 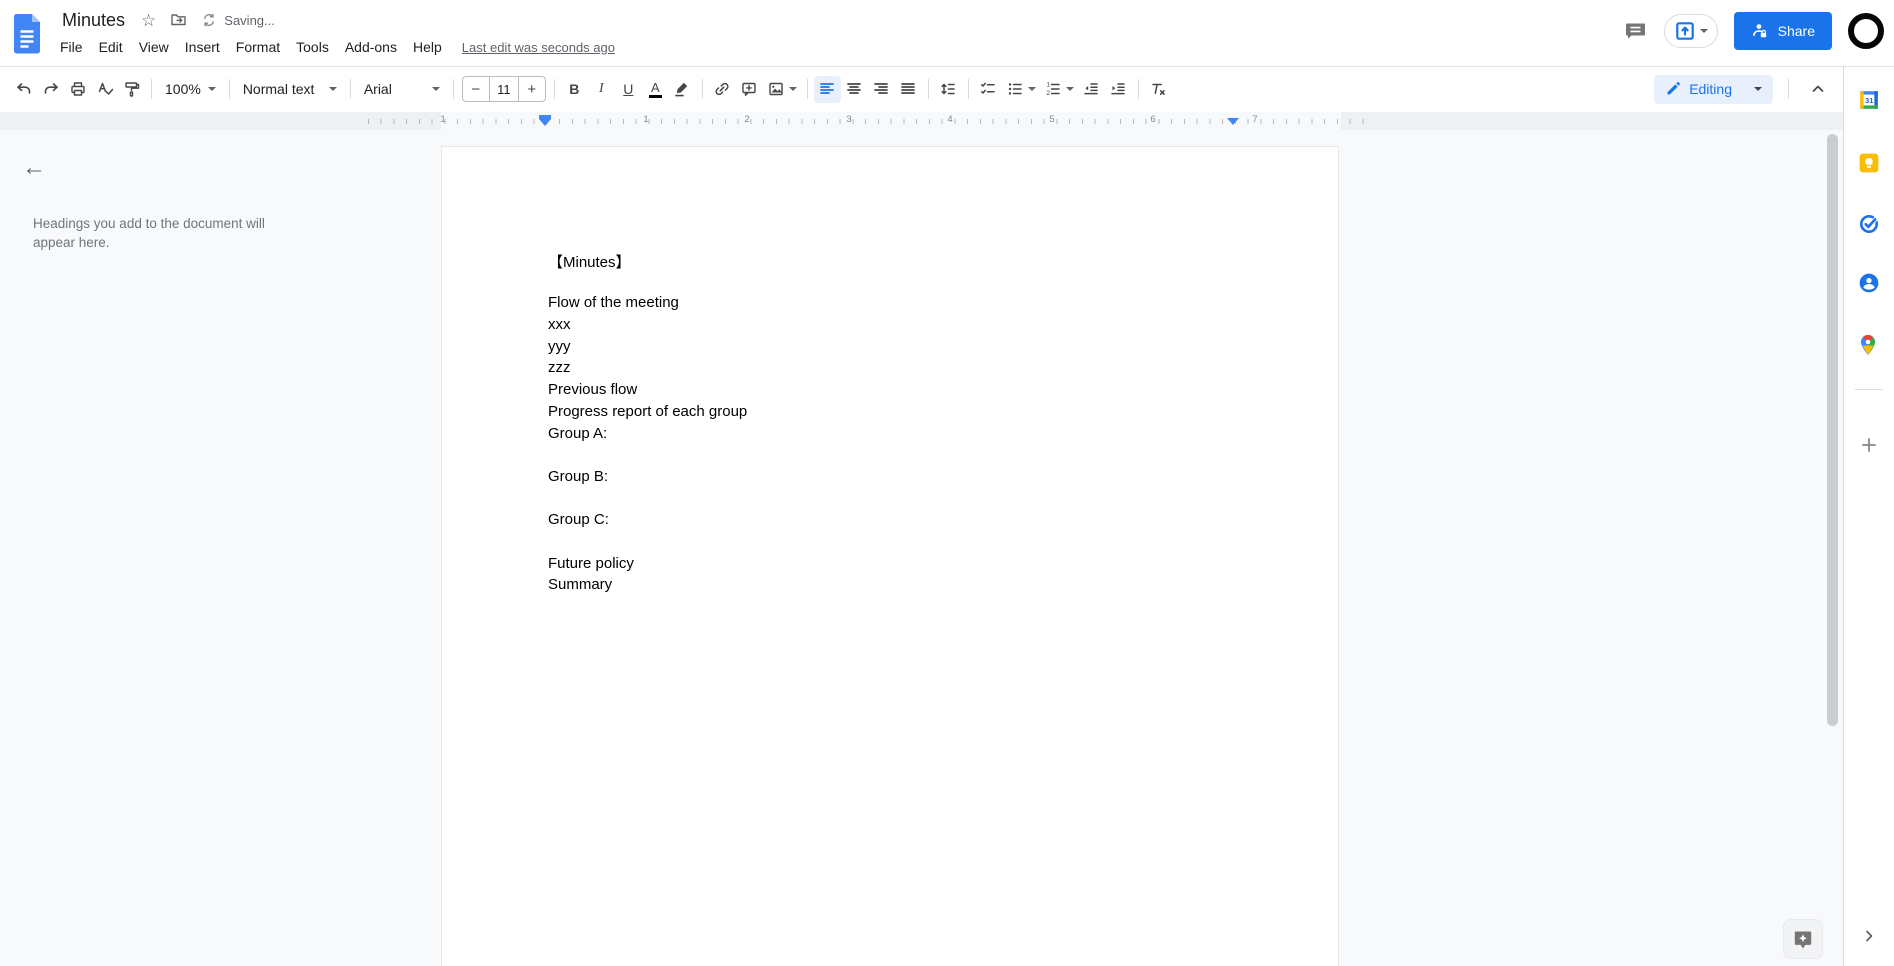 I want to click on menu-addons: Add-ons, so click(x=371, y=47).